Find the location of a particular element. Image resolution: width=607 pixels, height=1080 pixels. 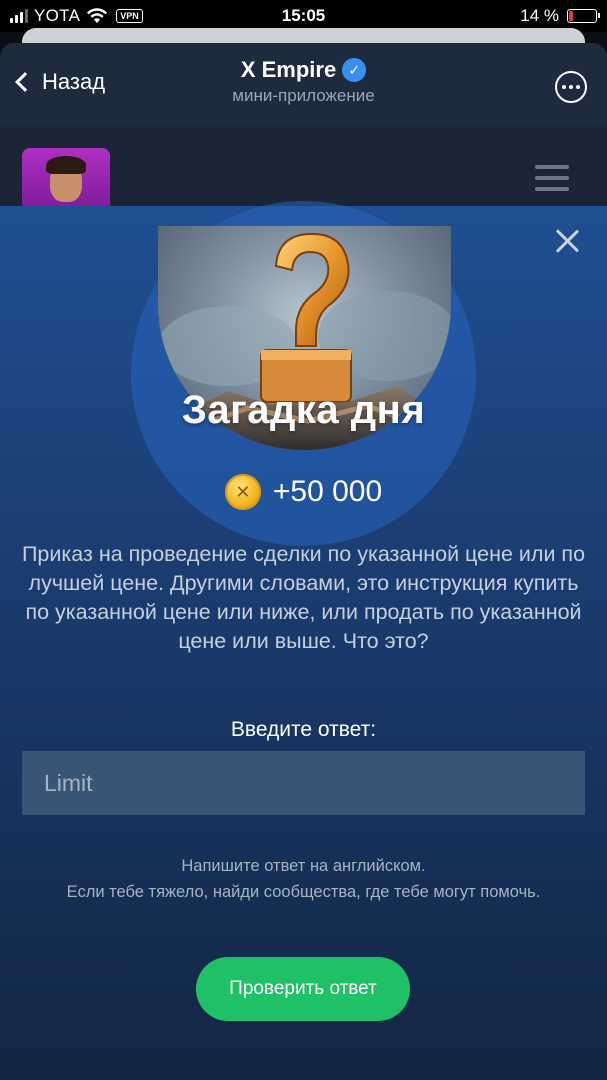

battery-level is located at coordinates (571, 16).